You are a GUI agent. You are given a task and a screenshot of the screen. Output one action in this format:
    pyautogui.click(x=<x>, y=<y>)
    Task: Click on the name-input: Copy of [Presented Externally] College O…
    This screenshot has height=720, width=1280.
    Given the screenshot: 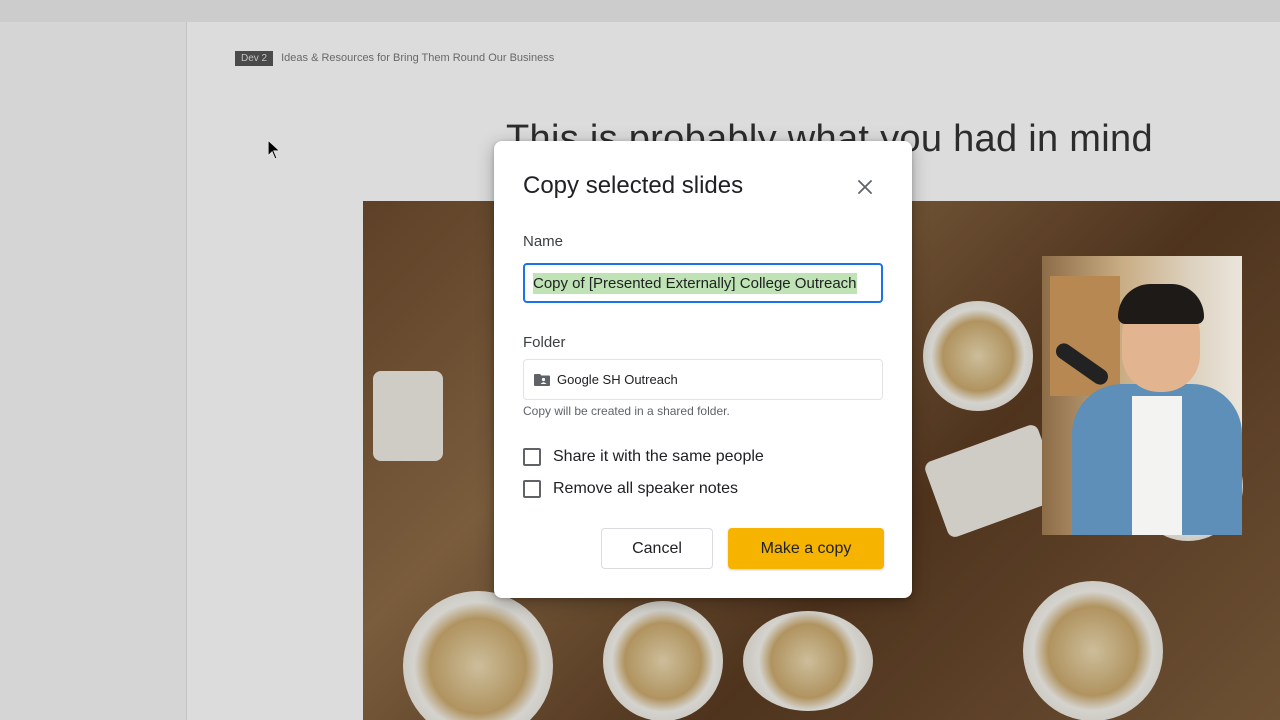 What is the action you would take?
    pyautogui.click(x=703, y=283)
    